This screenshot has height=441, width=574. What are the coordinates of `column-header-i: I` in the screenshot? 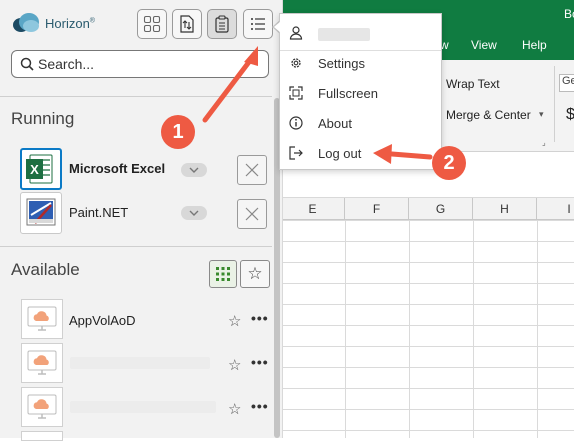 It's located at (555, 209).